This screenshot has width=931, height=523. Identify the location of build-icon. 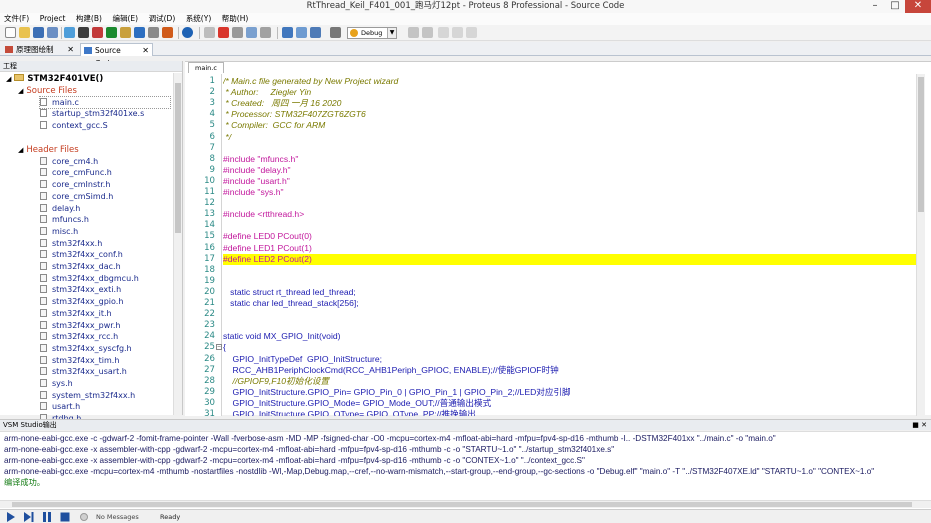
(287, 32).